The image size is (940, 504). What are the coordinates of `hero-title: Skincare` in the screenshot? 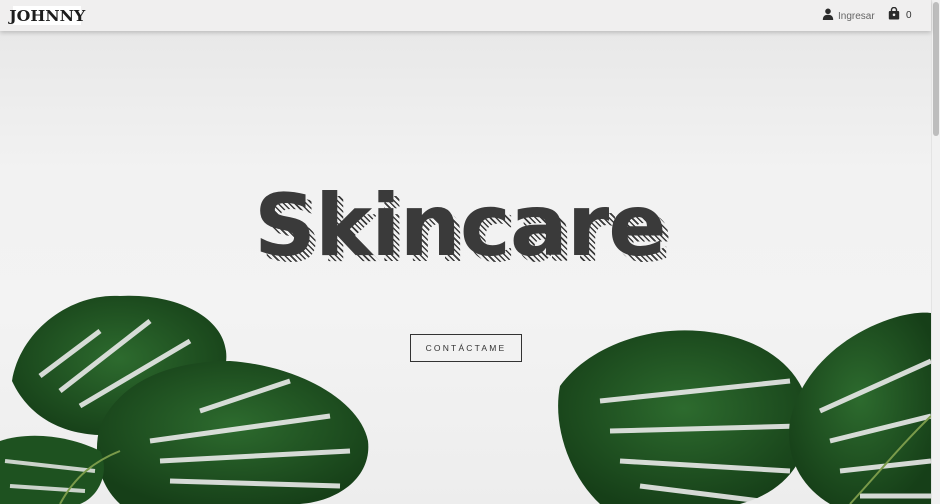 It's located at (460, 226).